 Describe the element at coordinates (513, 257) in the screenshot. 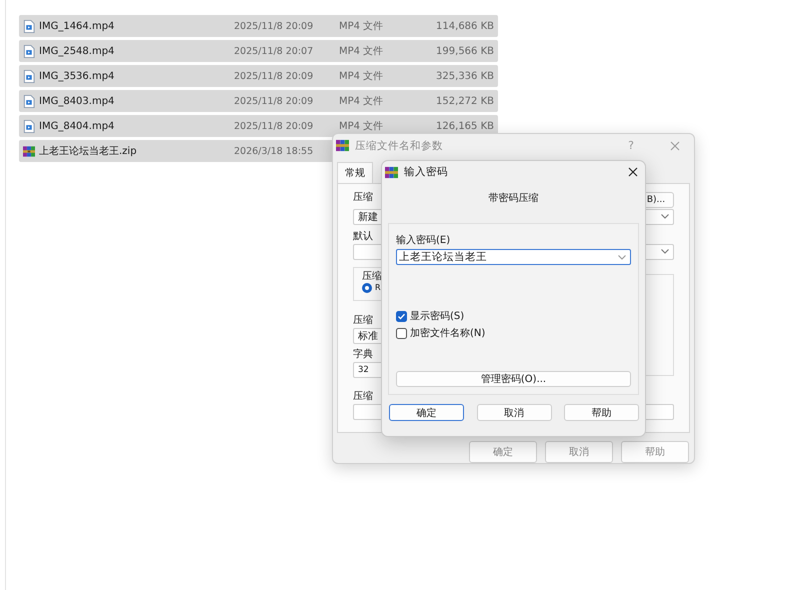

I see `password-field: 上老王论坛当老王` at that location.